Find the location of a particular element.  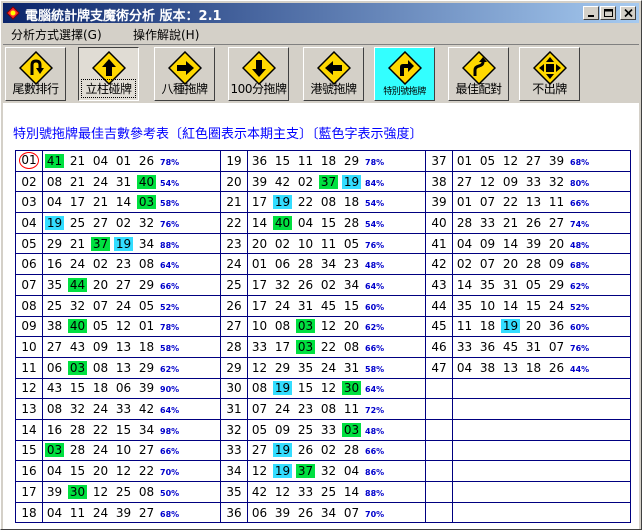

menu-analysis-method: 分析方式選擇(G) is located at coordinates (56, 34).